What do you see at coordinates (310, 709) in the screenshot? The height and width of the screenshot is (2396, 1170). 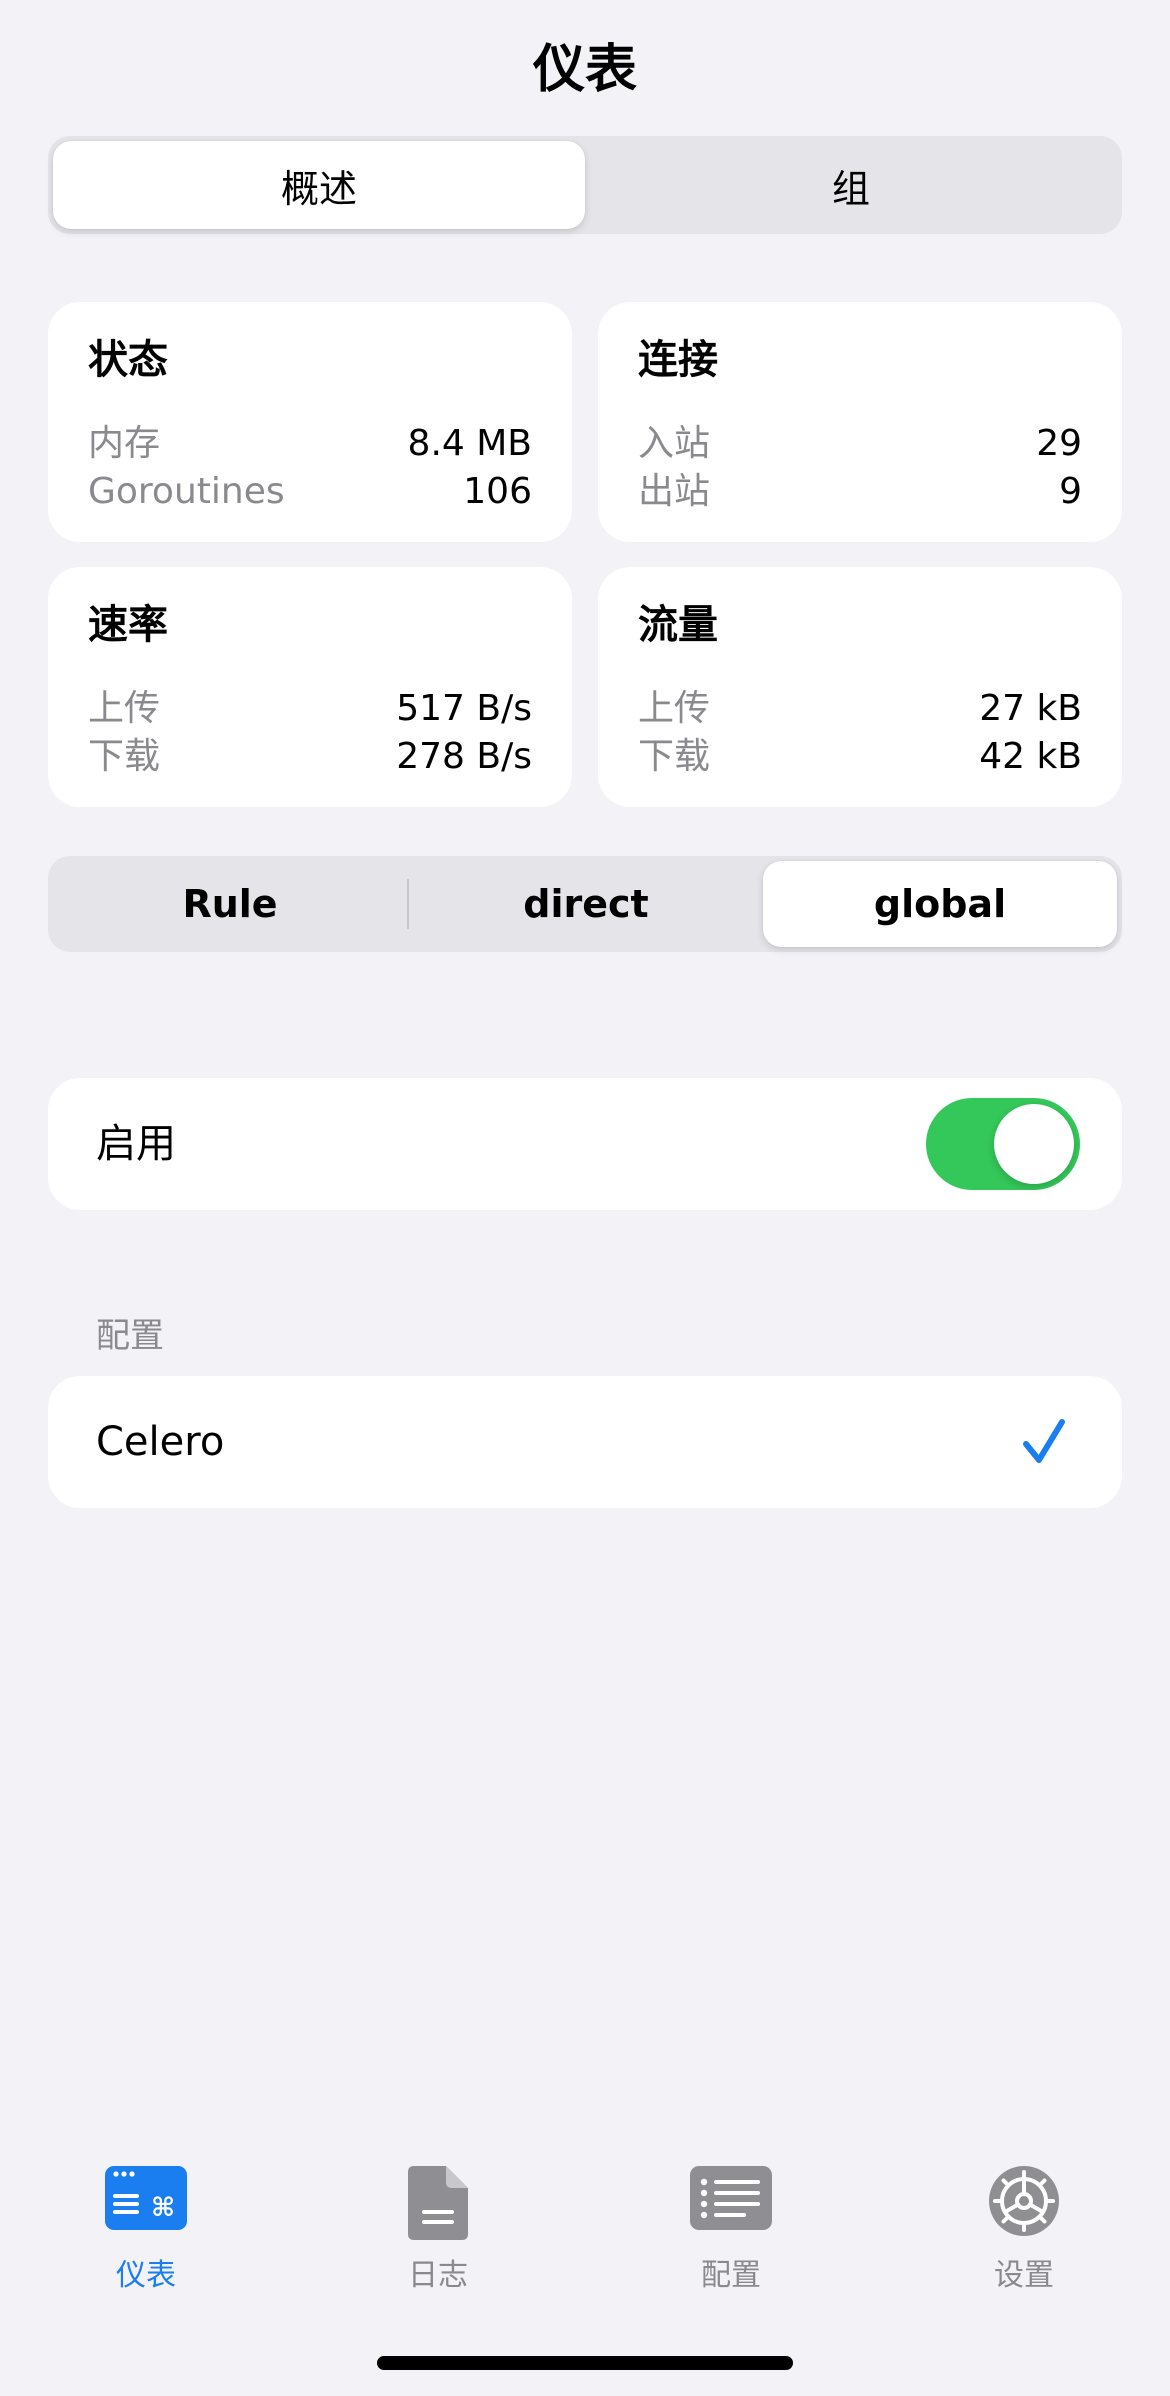 I see `upload-speed-row: 上传 517 B/s` at bounding box center [310, 709].